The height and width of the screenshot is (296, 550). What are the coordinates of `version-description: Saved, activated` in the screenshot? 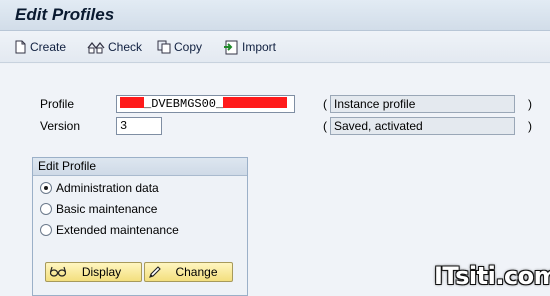 It's located at (422, 126).